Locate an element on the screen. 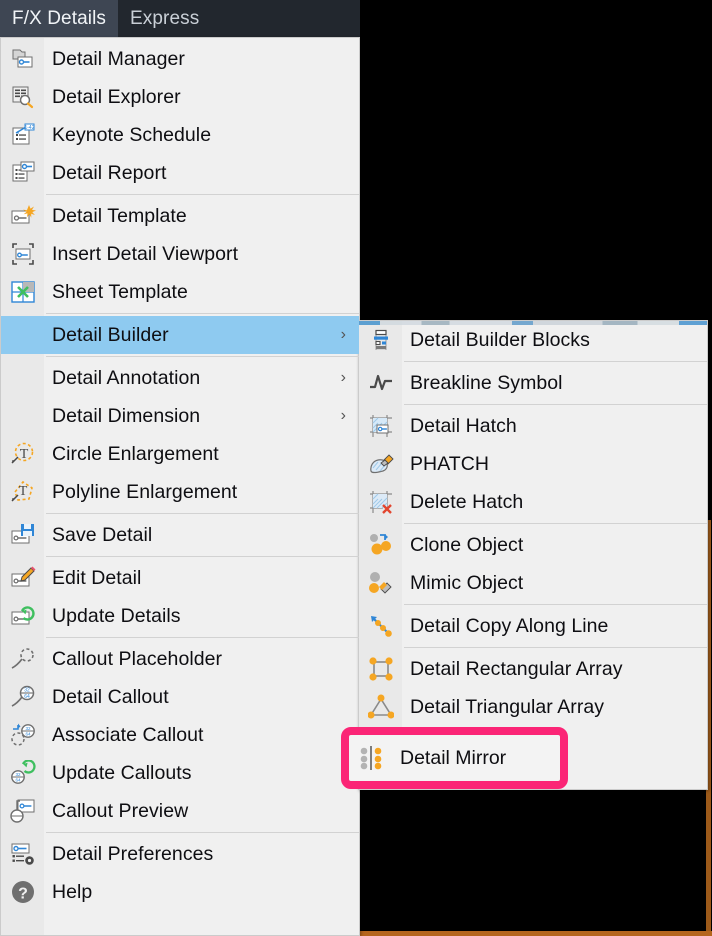  menu-item-detail-manager: Detail Manager is located at coordinates (180, 59).